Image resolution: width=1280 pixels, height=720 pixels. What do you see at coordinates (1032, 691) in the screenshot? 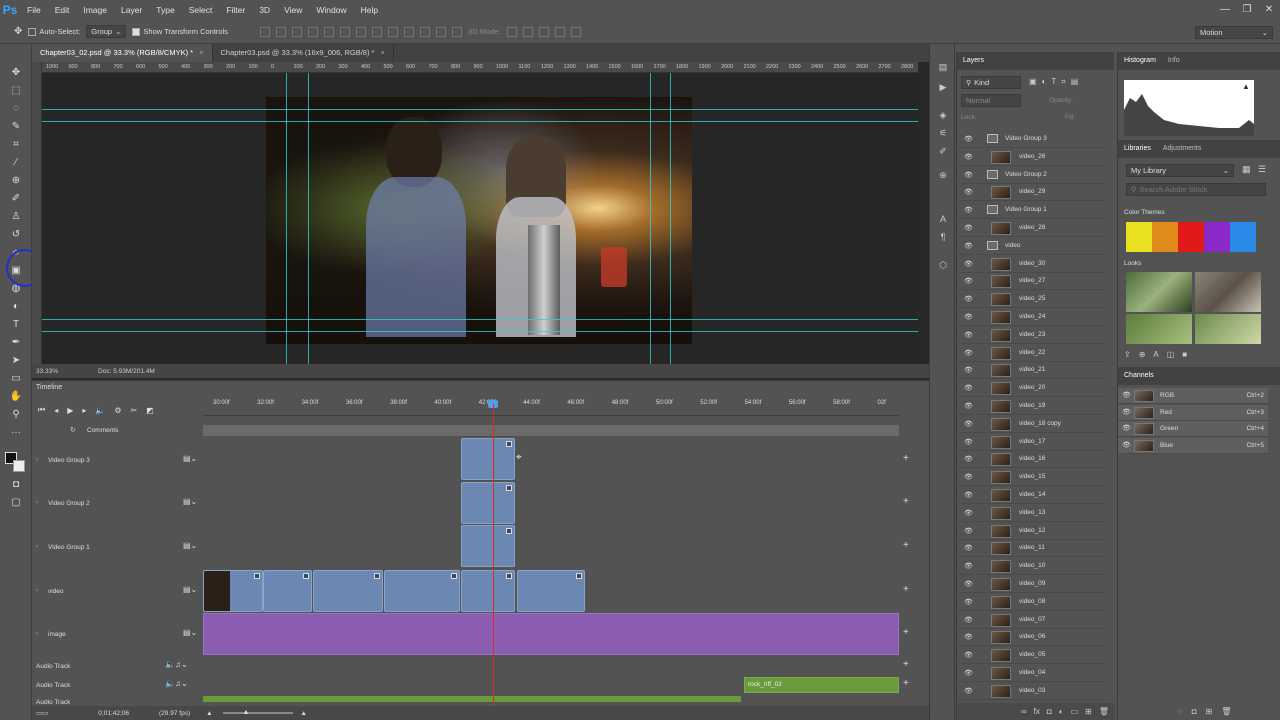
I see `layer-row: 👁 video_03` at bounding box center [1032, 691].